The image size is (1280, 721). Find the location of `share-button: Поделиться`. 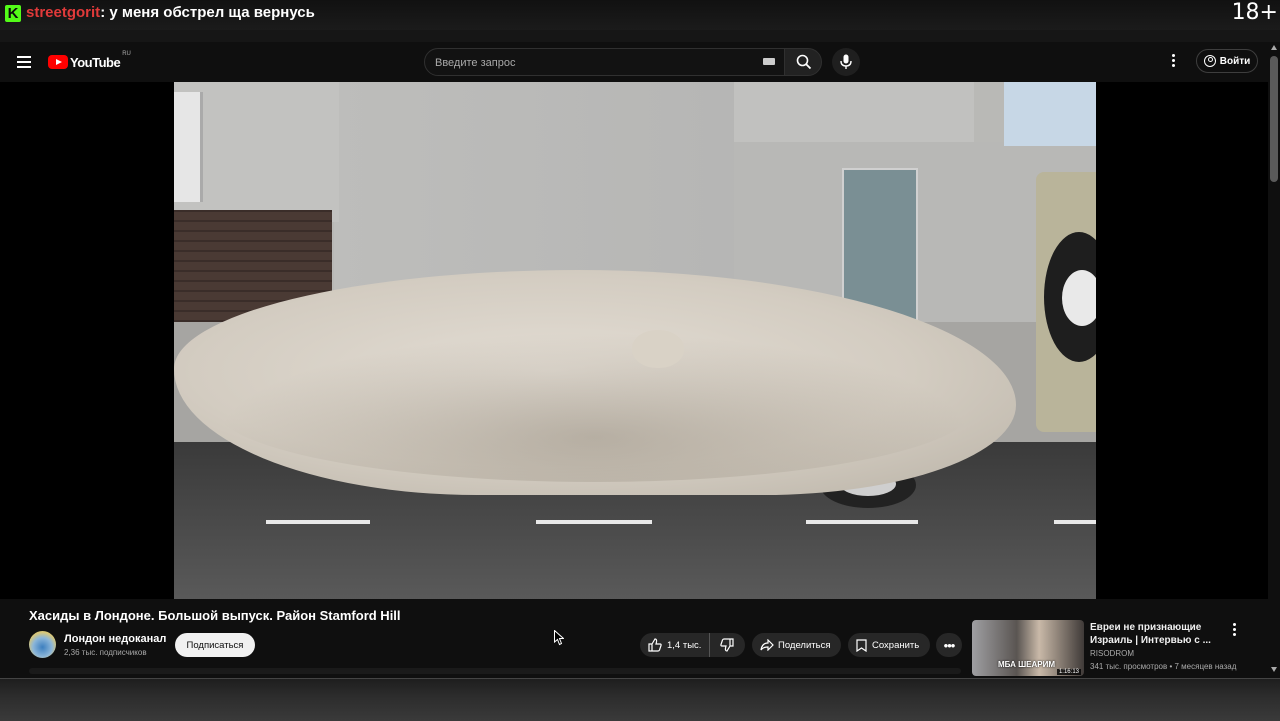

share-button: Поделиться is located at coordinates (796, 645).